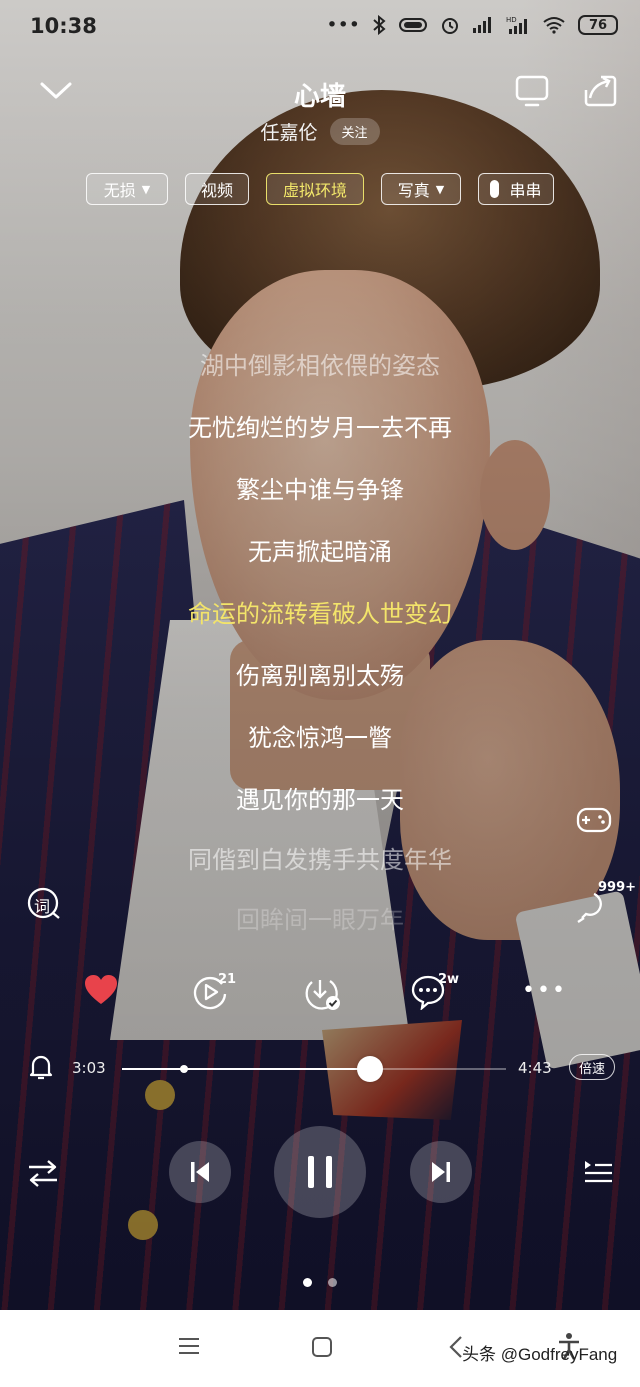 This screenshot has width=640, height=1387. I want to click on downloaded-icon, so click(322, 994).